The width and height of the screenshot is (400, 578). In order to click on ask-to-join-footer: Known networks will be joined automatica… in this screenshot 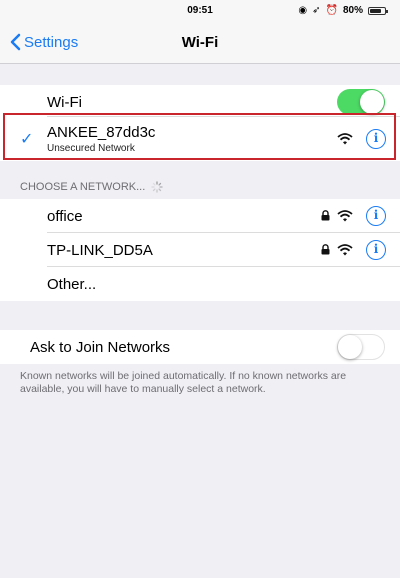, I will do `click(183, 382)`.